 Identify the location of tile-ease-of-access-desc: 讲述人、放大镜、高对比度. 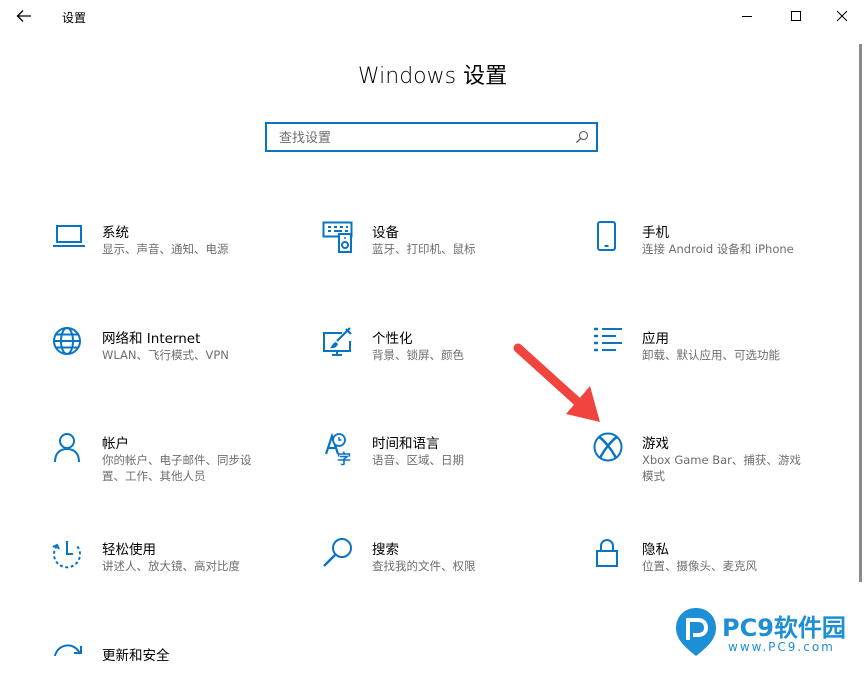
(171, 566).